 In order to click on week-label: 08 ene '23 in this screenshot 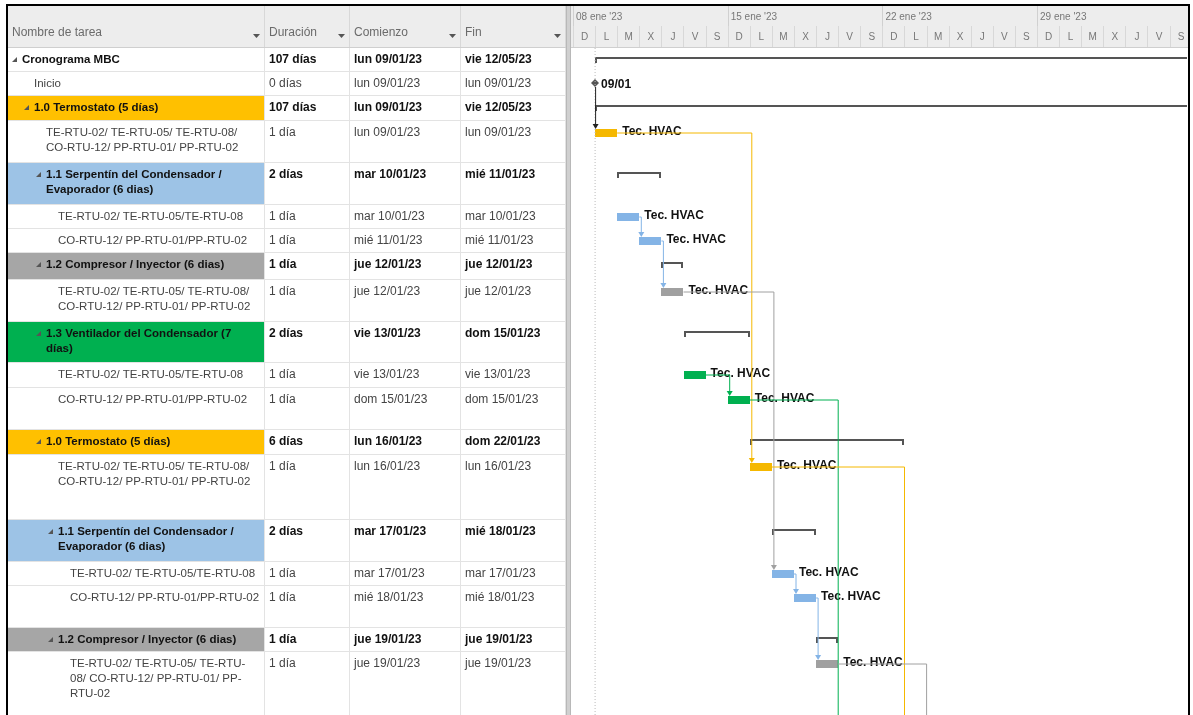, I will do `click(650, 16)`.